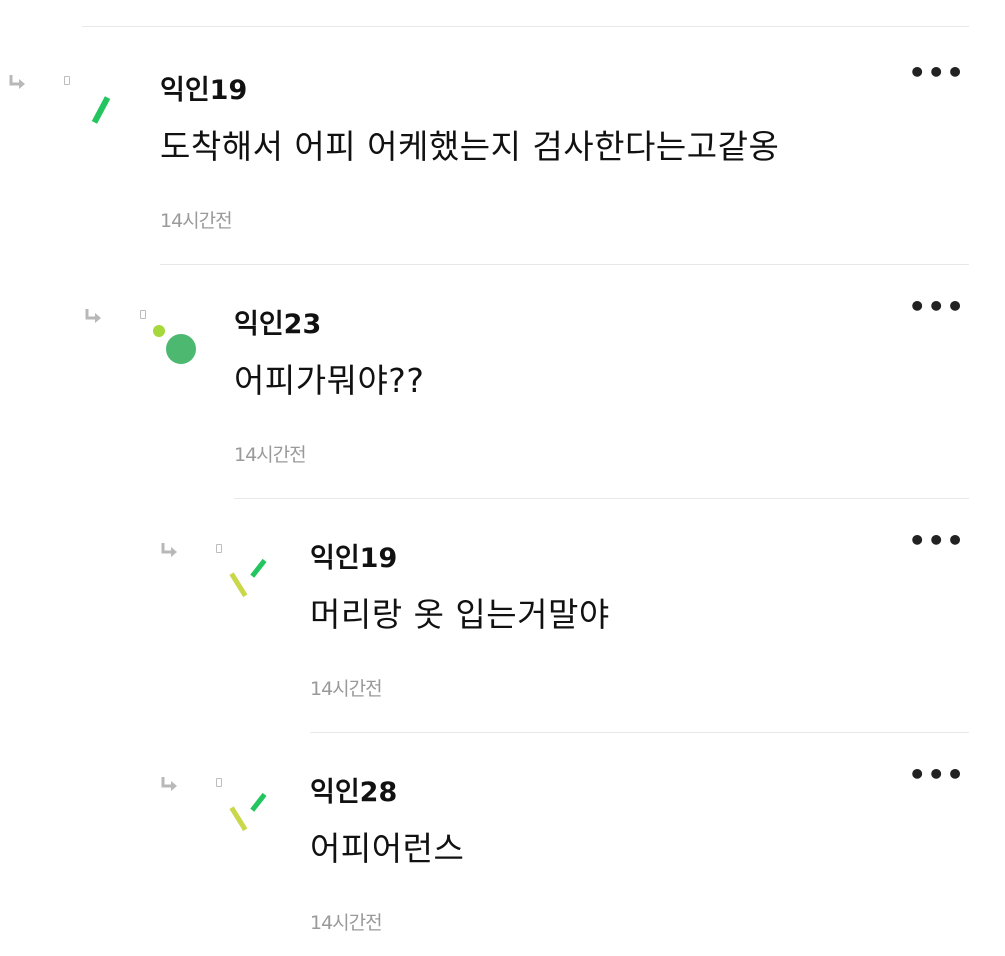 This screenshot has width=1005, height=956. I want to click on comment-body: 머리랑 옷 입는거말야, so click(460, 614).